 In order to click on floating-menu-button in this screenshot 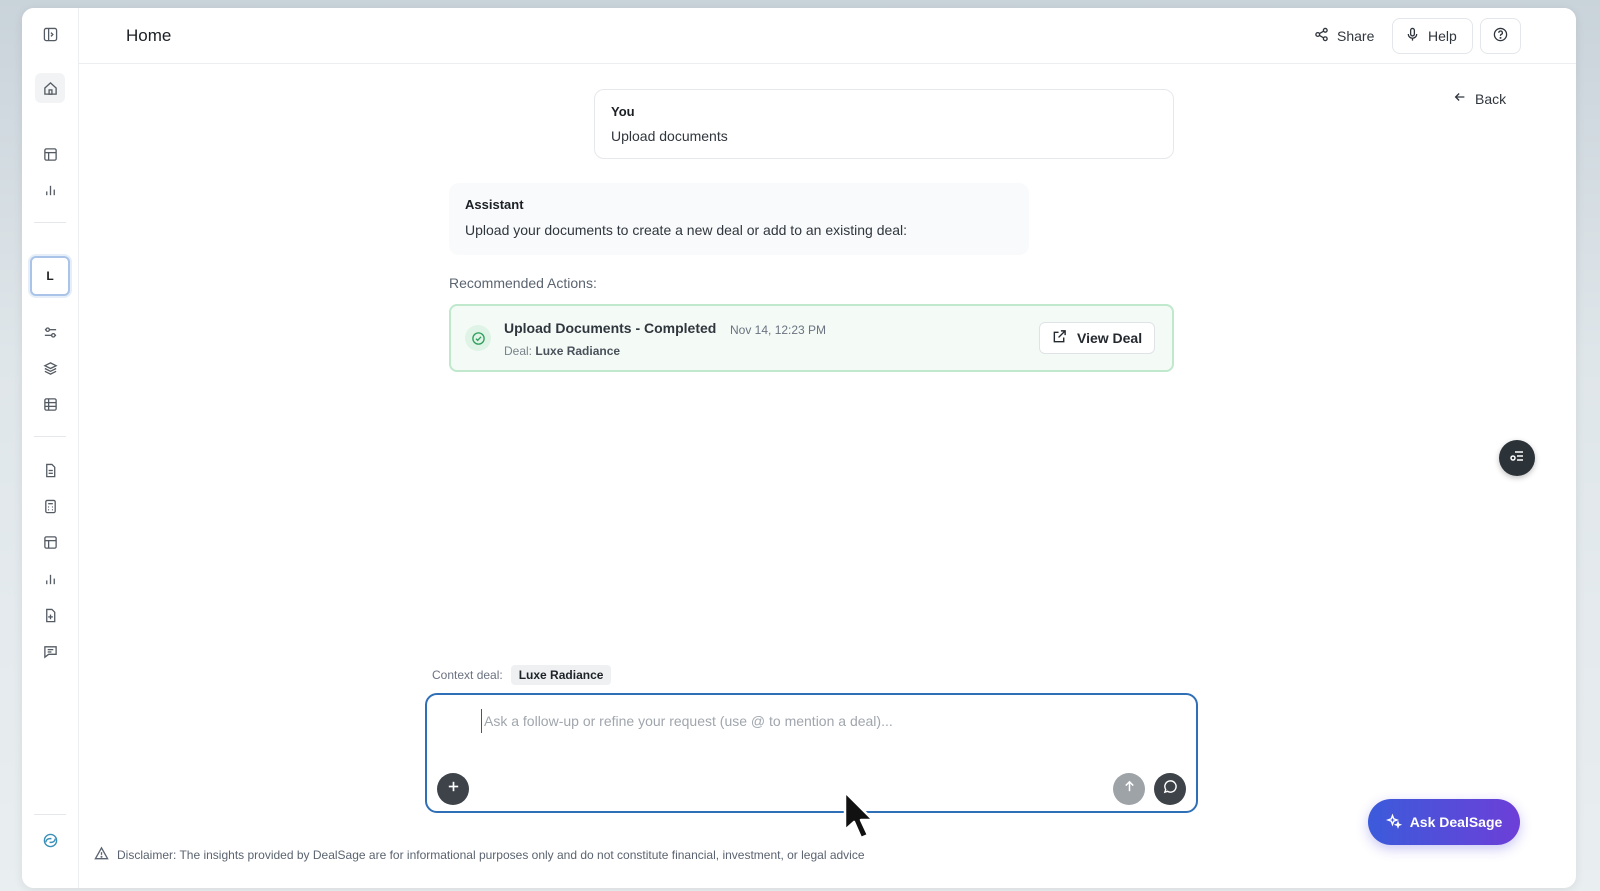, I will do `click(1517, 458)`.